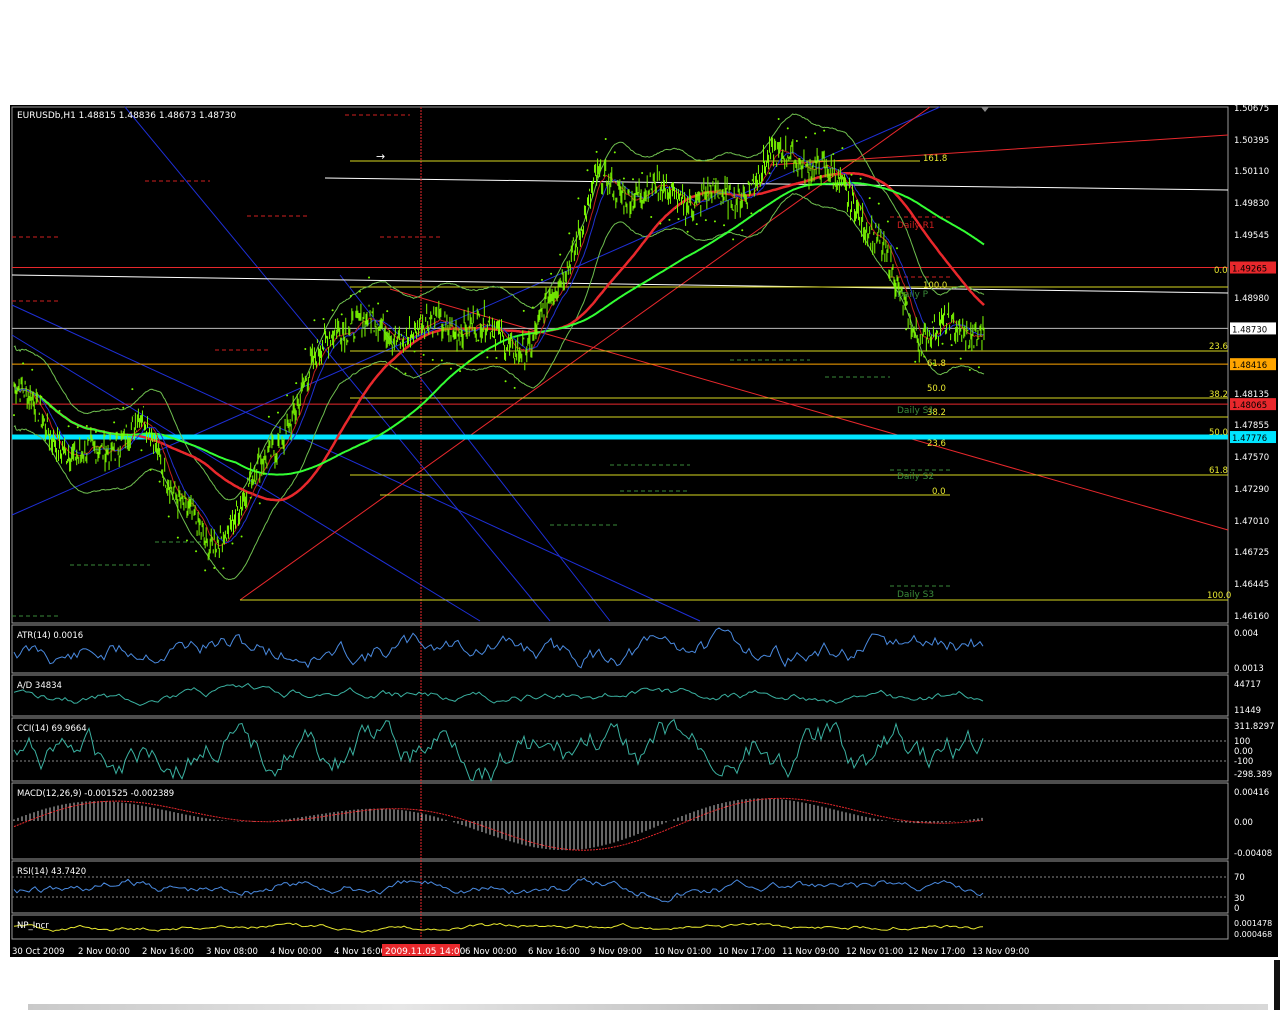 This screenshot has height=1010, width=1280. What do you see at coordinates (498, 890) in the screenshot?
I see `rsi-line` at bounding box center [498, 890].